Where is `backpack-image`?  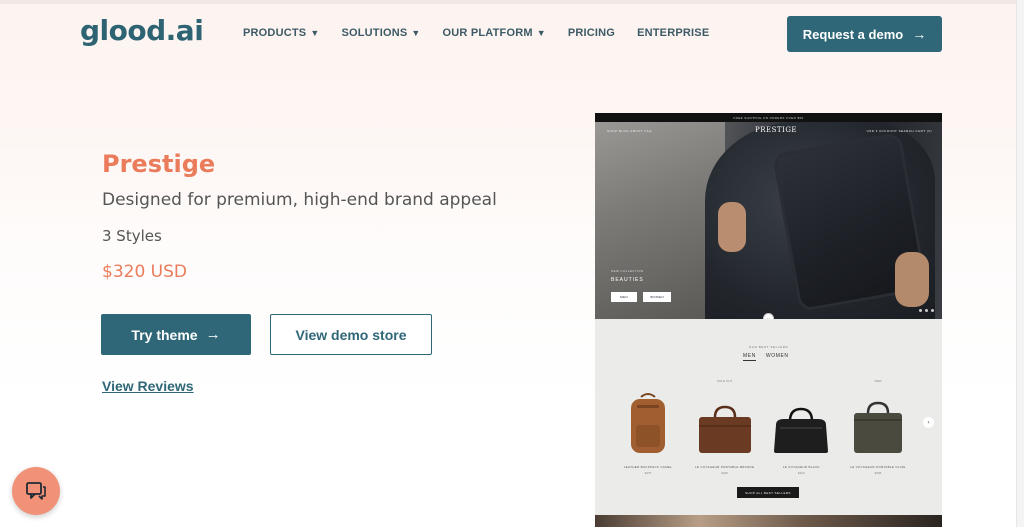 backpack-image is located at coordinates (648, 423).